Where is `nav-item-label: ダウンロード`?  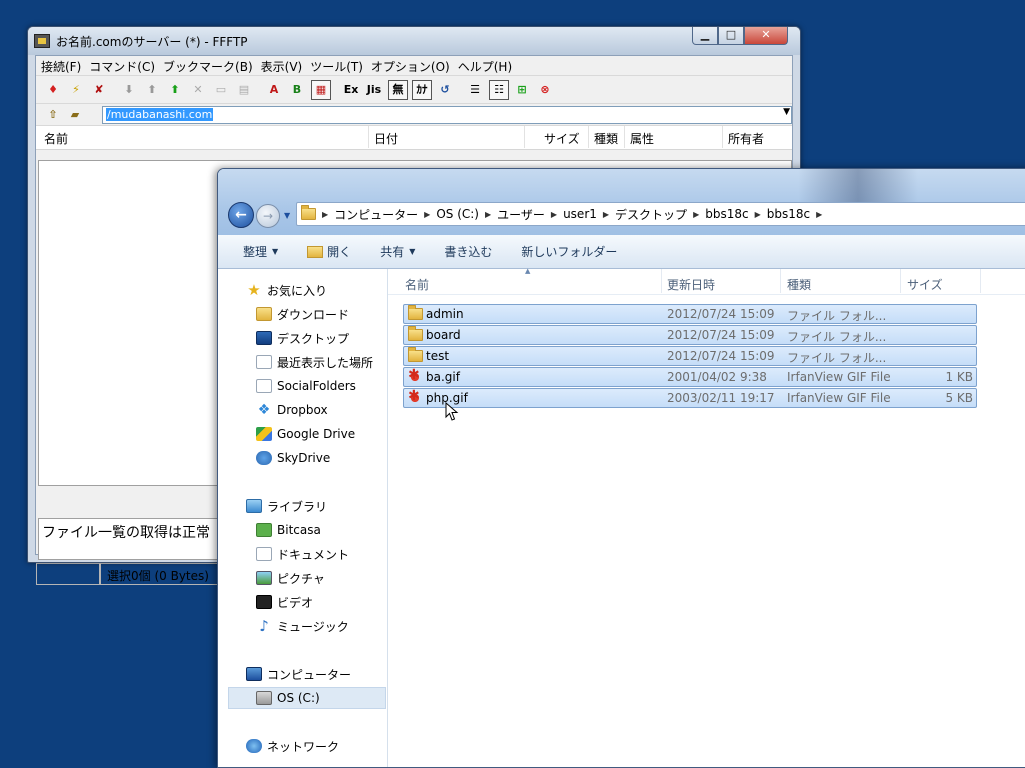
nav-item-label: ダウンロード is located at coordinates (313, 314).